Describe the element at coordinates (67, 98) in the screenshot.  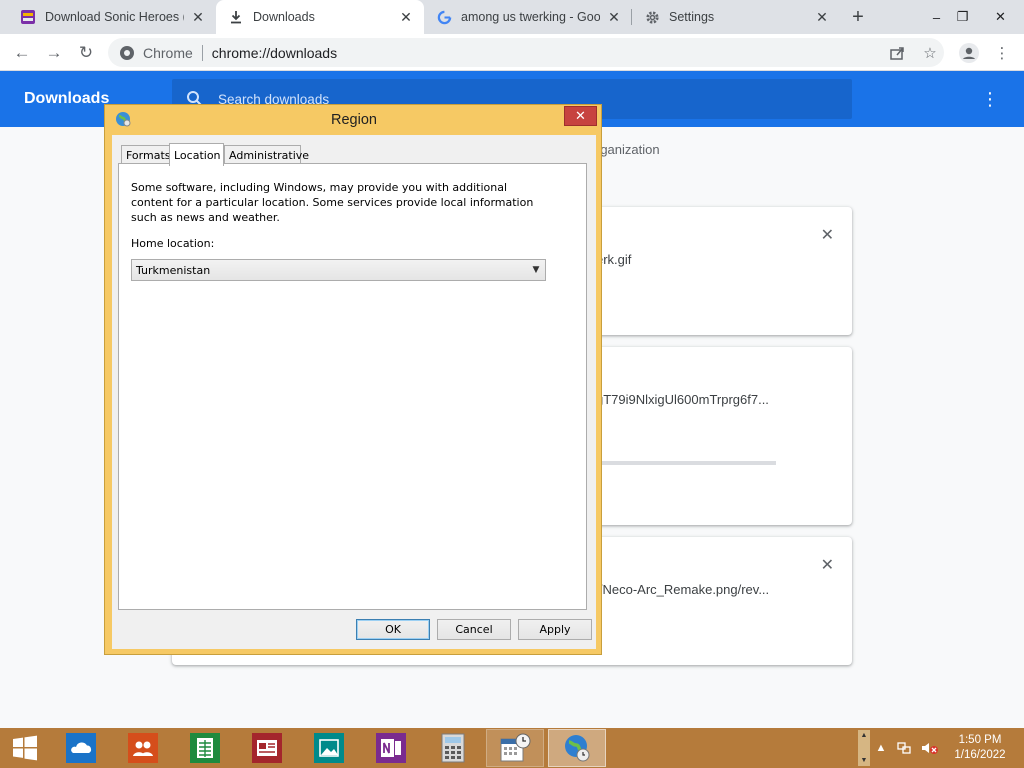
I see `page-title: Downloads` at that location.